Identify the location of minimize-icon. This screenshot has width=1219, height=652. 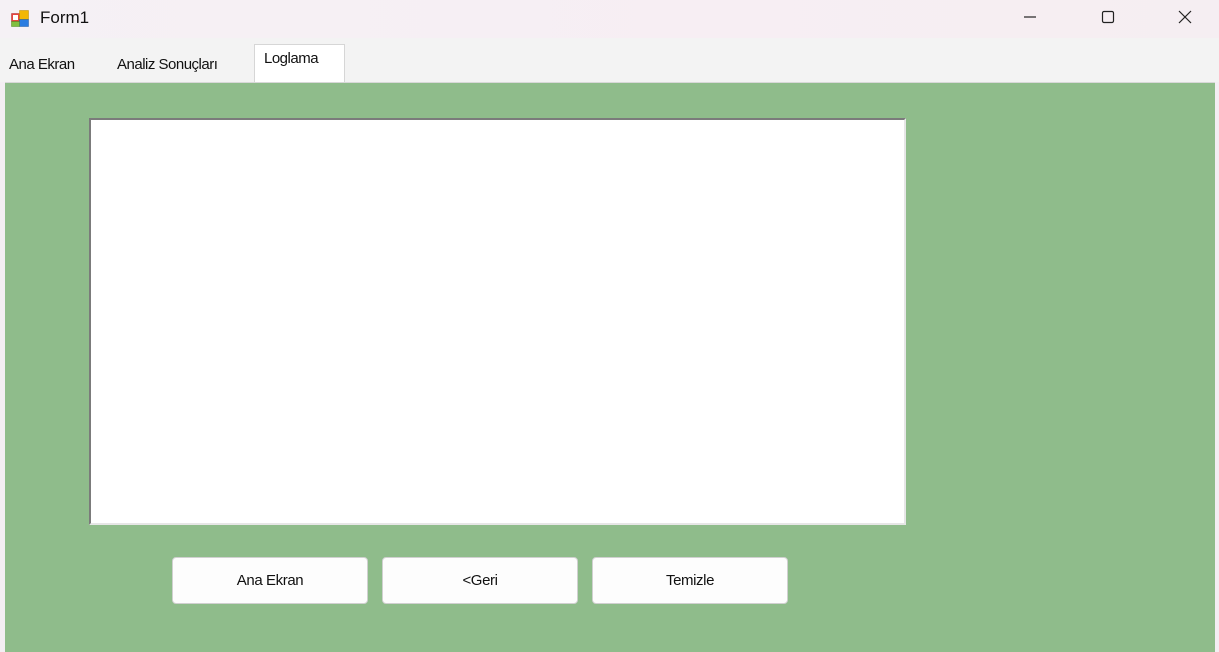
(1030, 19).